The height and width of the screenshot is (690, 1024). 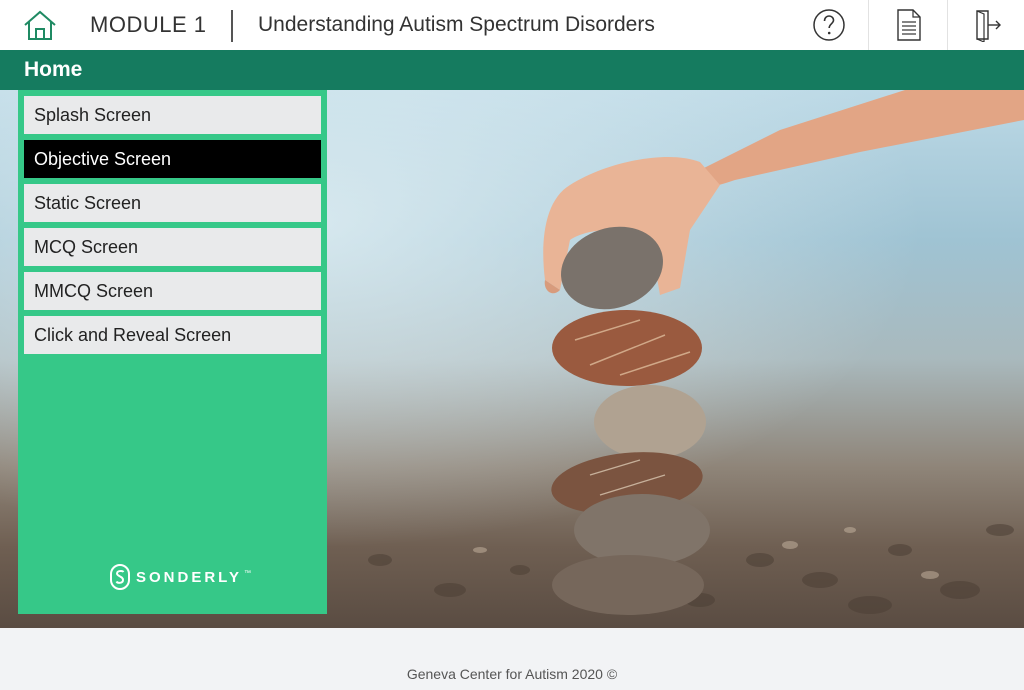 What do you see at coordinates (512, 659) in the screenshot?
I see `footer: Geneva Center for Autism 2020 ©` at bounding box center [512, 659].